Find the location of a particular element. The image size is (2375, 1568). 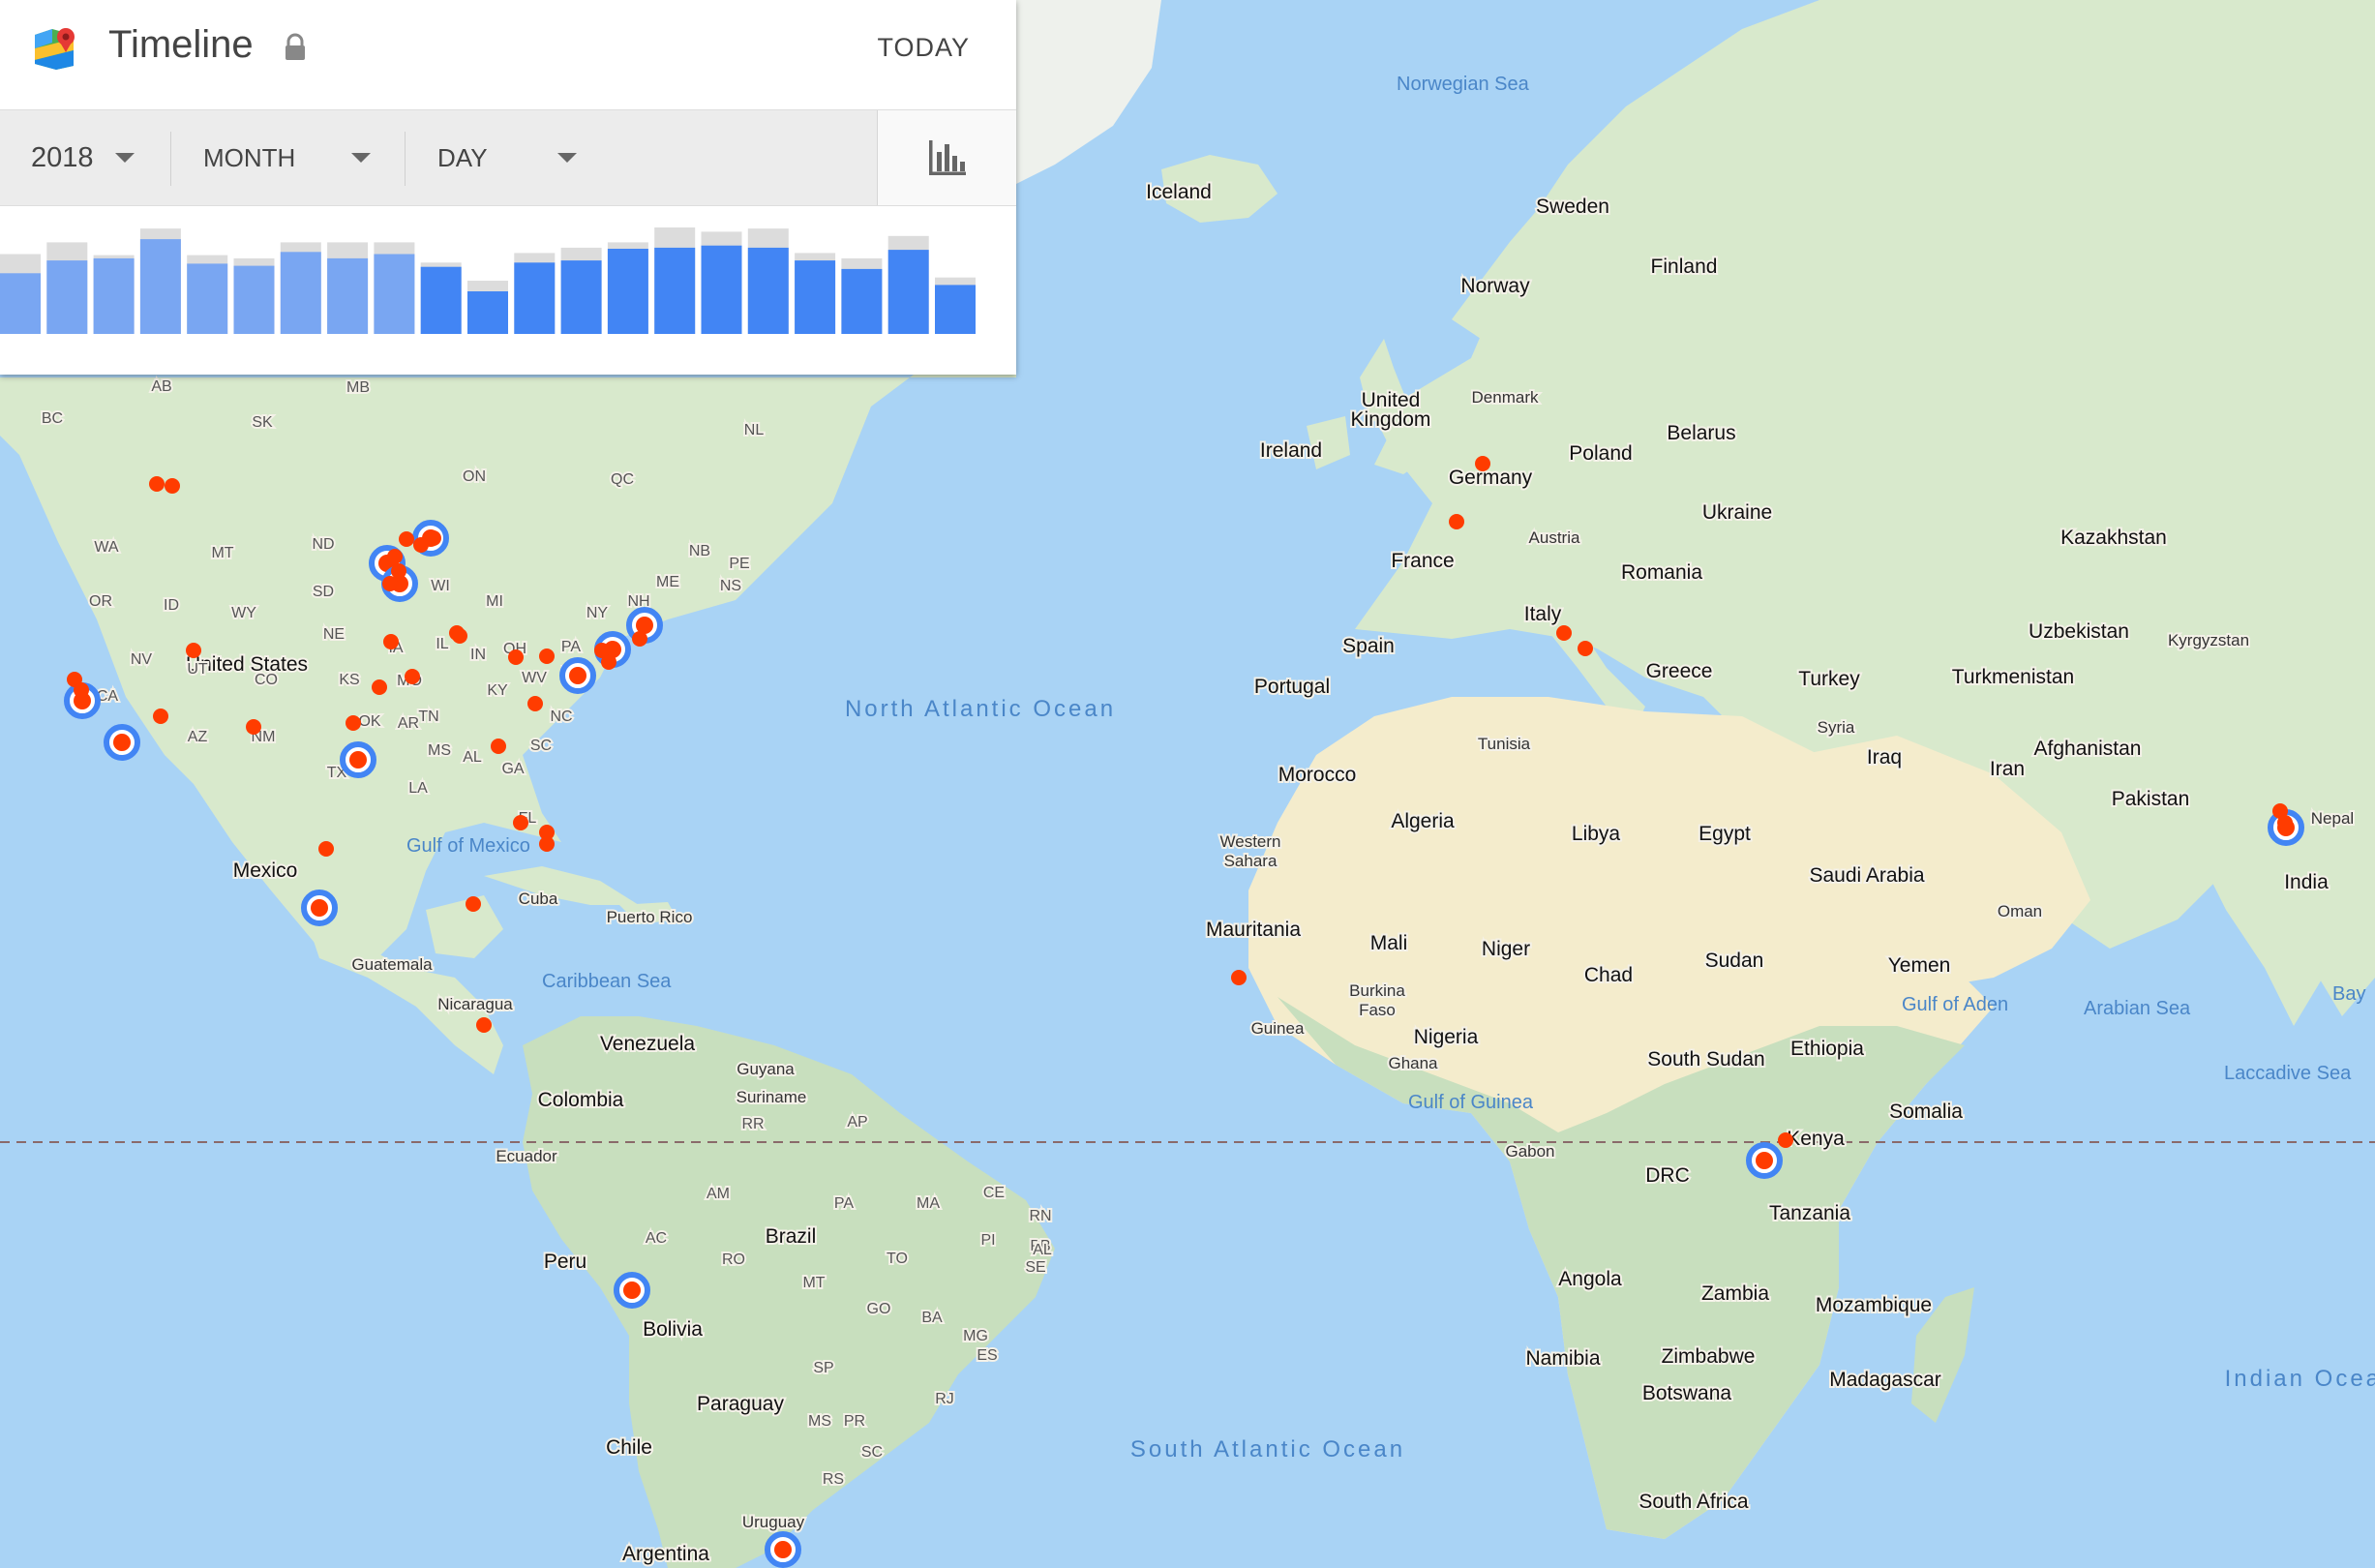

today-button: TODAY is located at coordinates (924, 48).